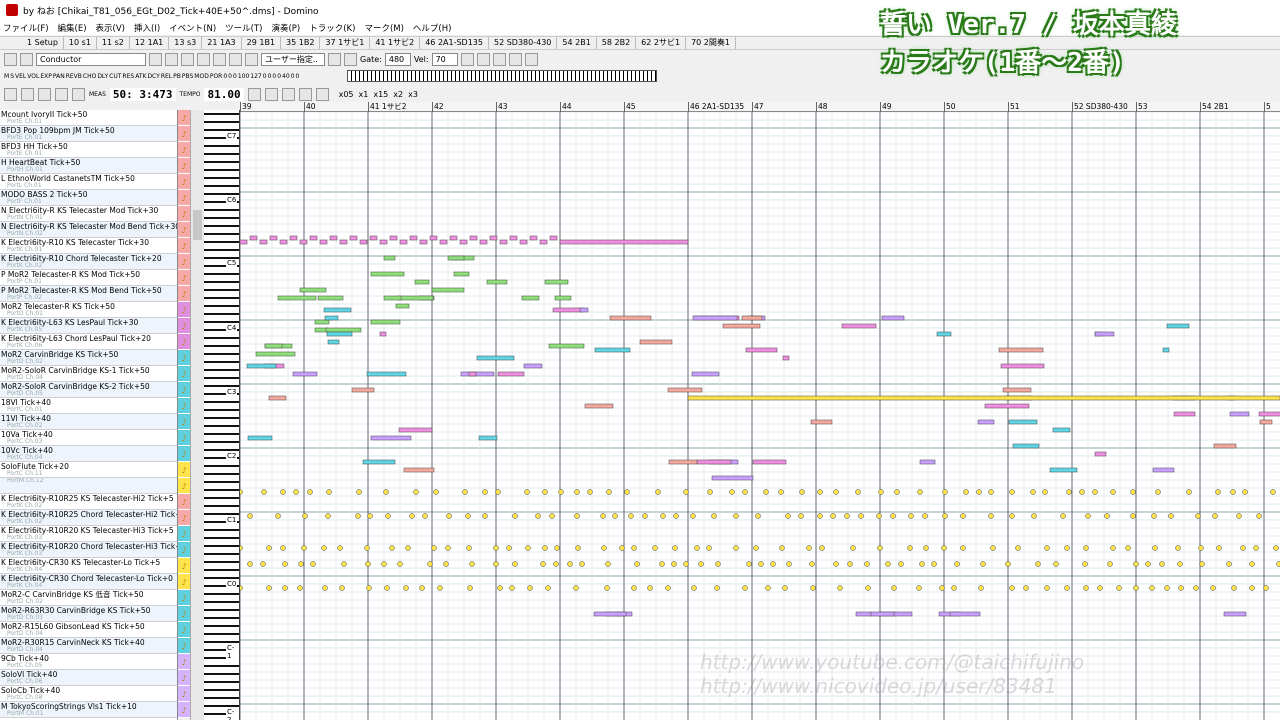 This screenshot has height=720, width=1280. Describe the element at coordinates (78, 94) in the screenshot. I see `redo-icon` at that location.